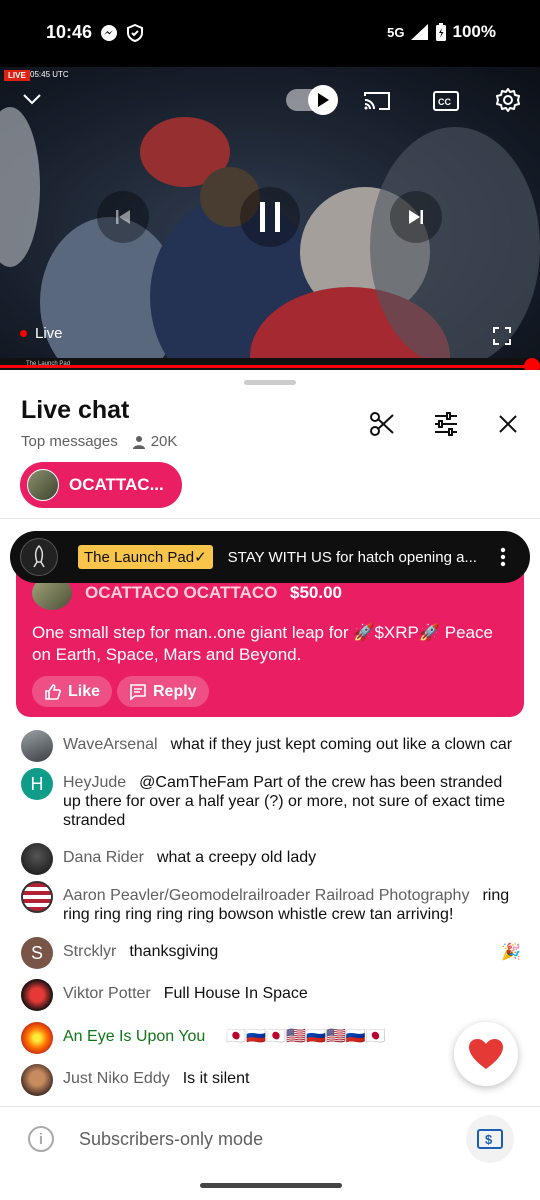  Describe the element at coordinates (163, 691) in the screenshot. I see `reply-button: Reply` at that location.